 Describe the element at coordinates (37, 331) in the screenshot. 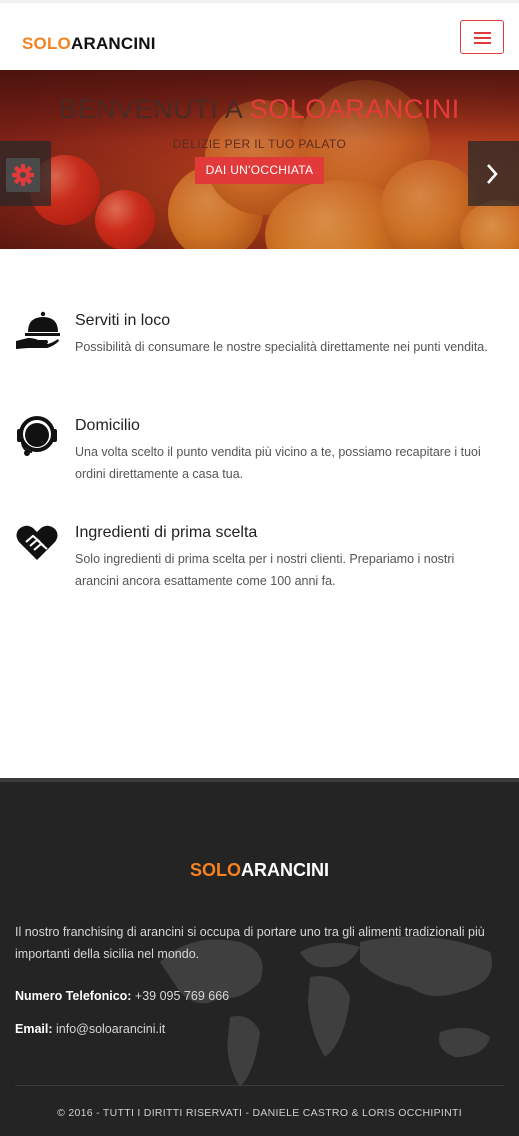

I see `serving-cloche-icon` at that location.